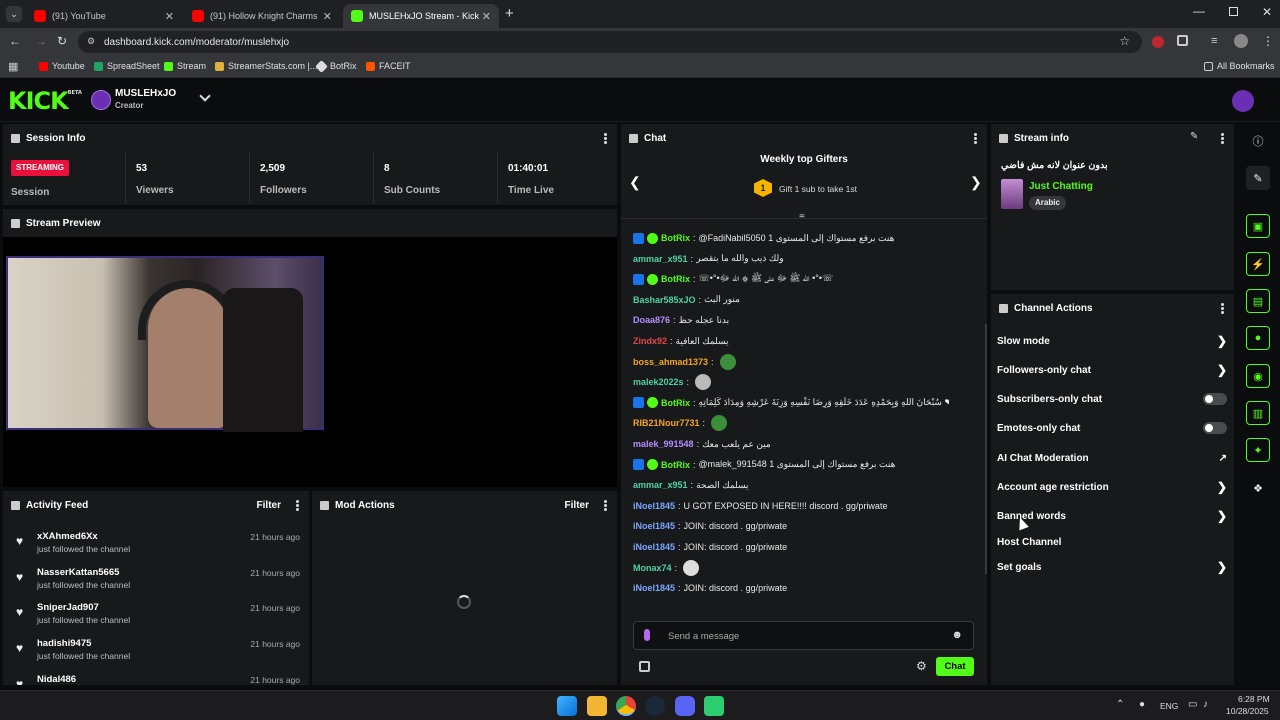 The image size is (1280, 720). What do you see at coordinates (666, 423) in the screenshot?
I see `chat-username: RIB21Nour7731` at bounding box center [666, 423].